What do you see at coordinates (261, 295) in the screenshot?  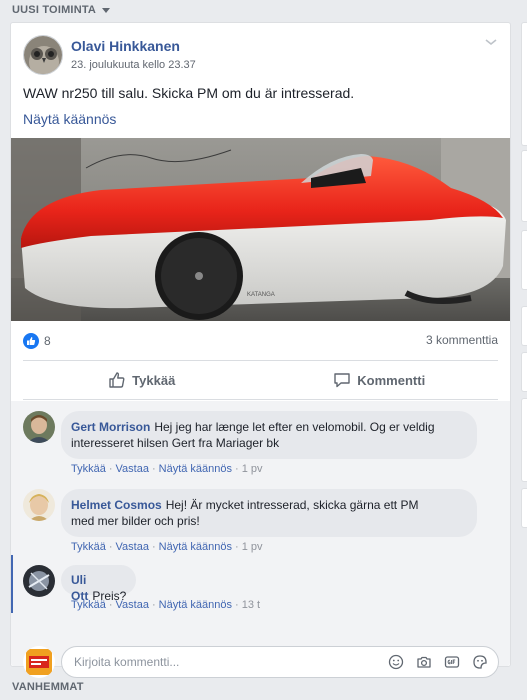 I see `image-brand-mark: KATANGA` at bounding box center [261, 295].